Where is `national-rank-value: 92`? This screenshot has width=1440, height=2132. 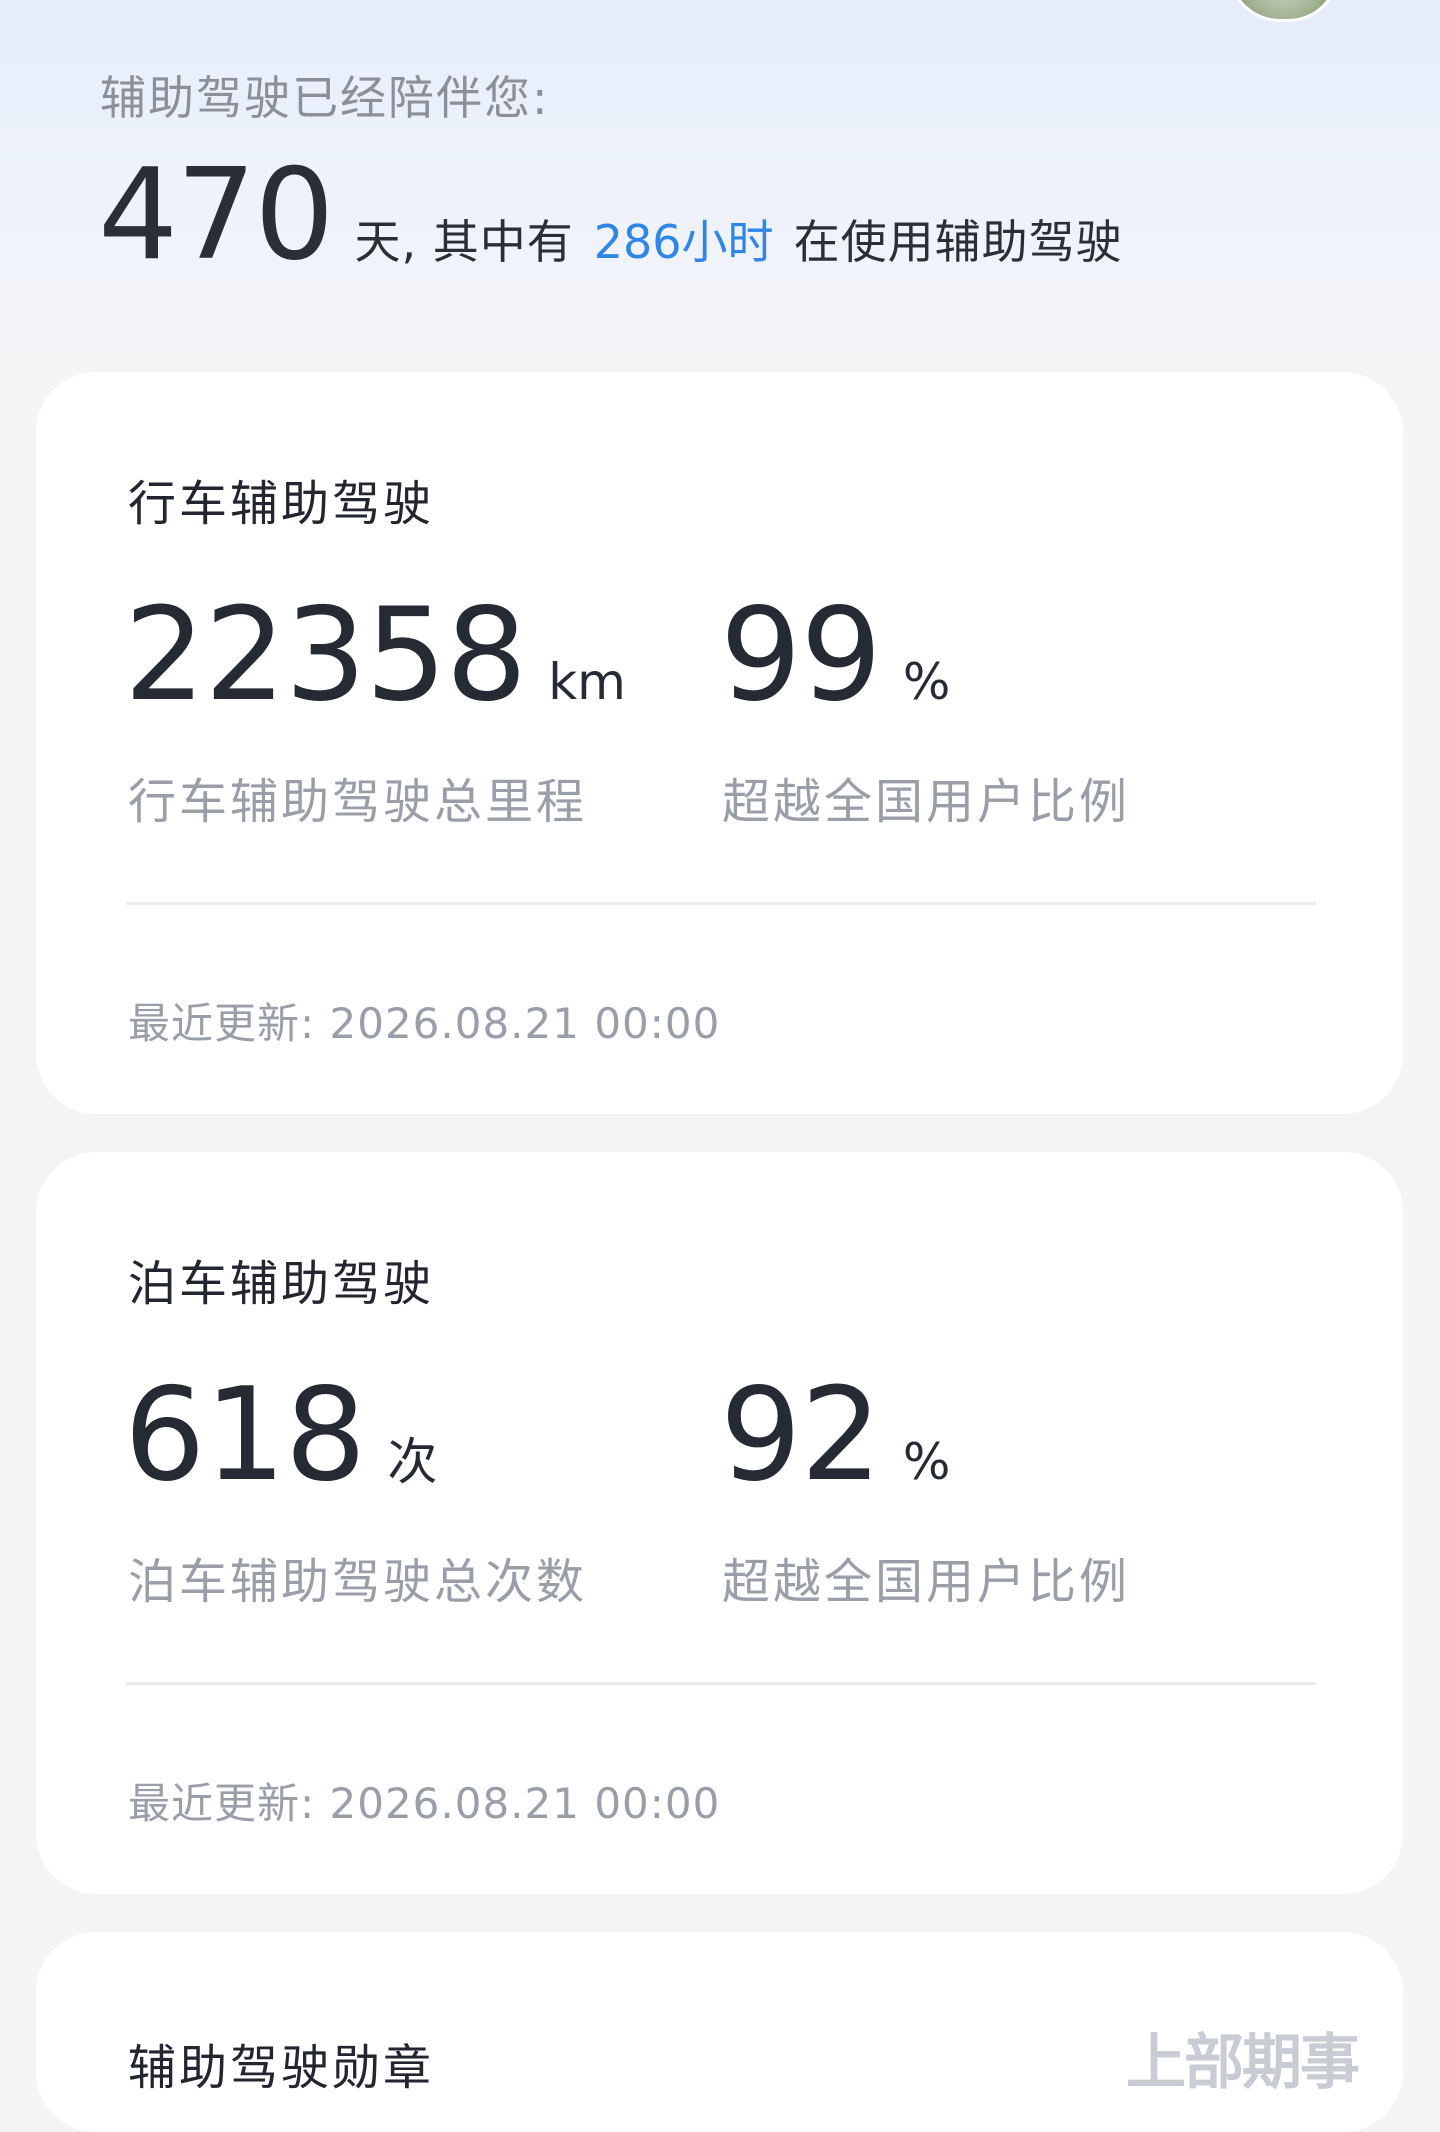 national-rank-value: 92 is located at coordinates (801, 1435).